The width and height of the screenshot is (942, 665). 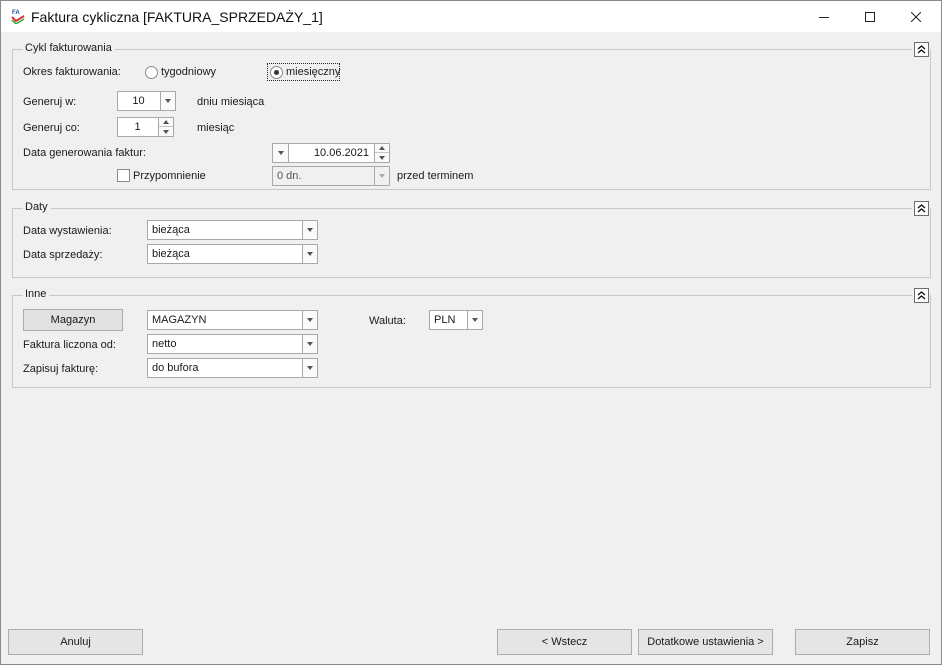 I want to click on date-dropdown-button, so click(x=280, y=153).